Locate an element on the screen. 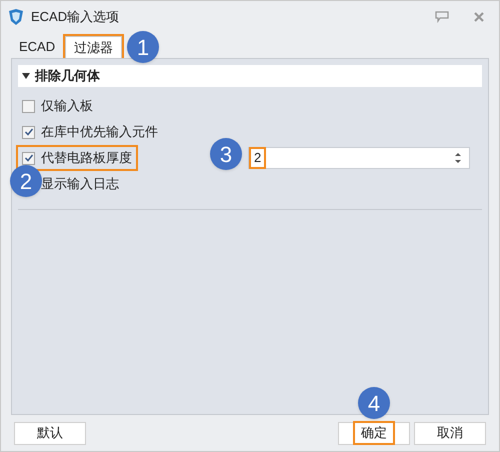 The image size is (500, 452). window-title: ECAD输入选项 is located at coordinates (75, 17).